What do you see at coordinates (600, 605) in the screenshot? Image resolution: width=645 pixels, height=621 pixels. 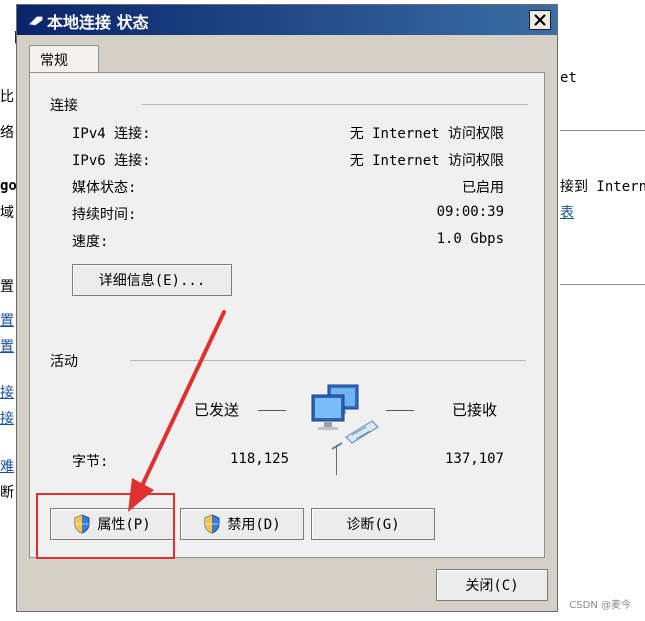 I see `watermark: CSDN @麦今` at bounding box center [600, 605].